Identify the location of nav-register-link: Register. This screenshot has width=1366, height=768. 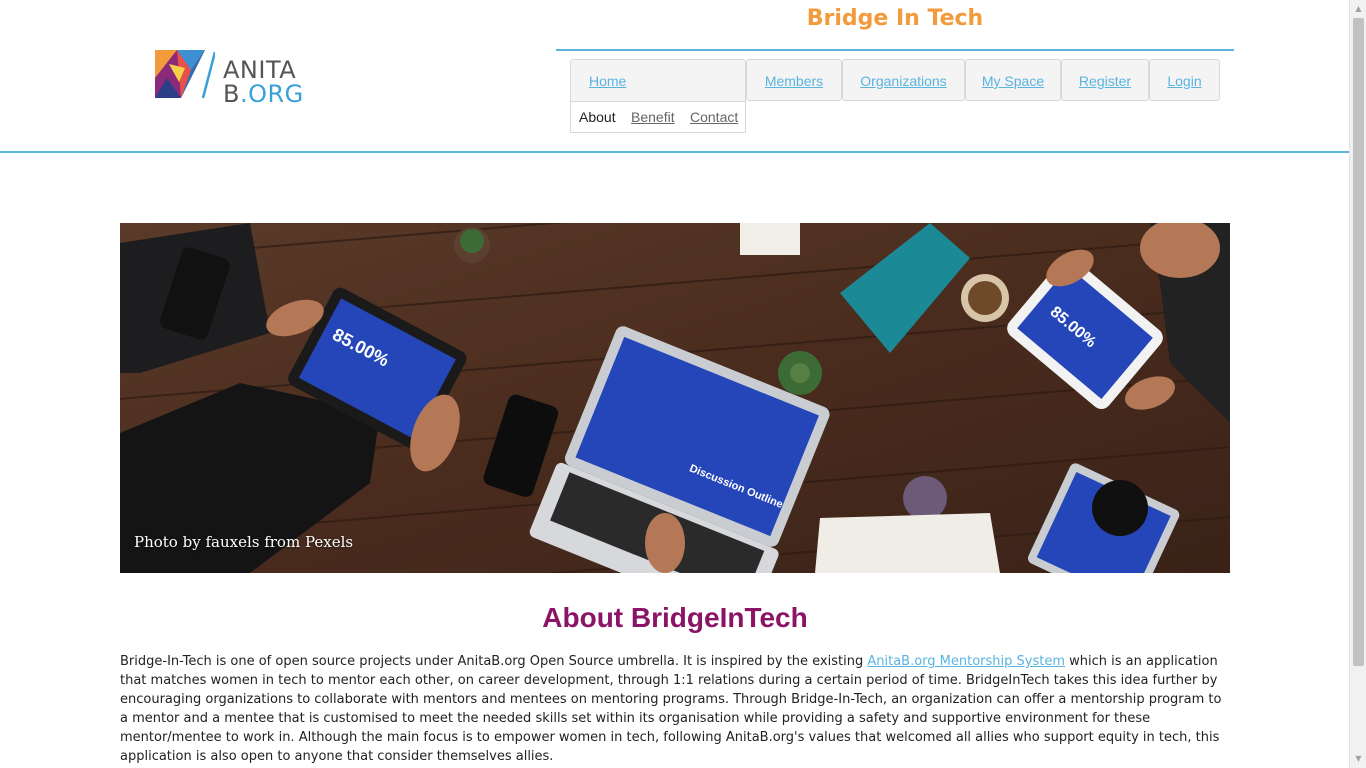
(1105, 80).